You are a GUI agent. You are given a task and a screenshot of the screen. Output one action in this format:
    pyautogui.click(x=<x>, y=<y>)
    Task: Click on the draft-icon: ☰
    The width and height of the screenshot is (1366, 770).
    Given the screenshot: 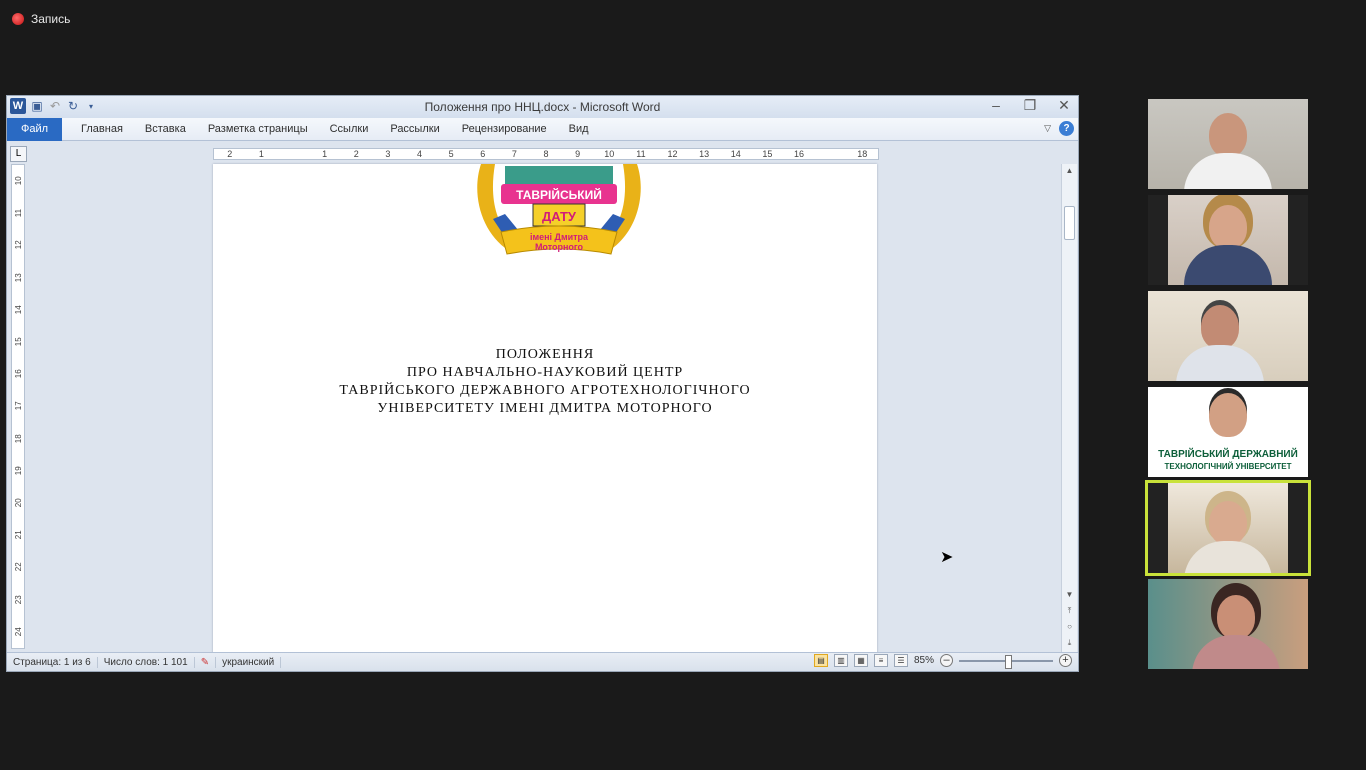 What is the action you would take?
    pyautogui.click(x=900, y=660)
    